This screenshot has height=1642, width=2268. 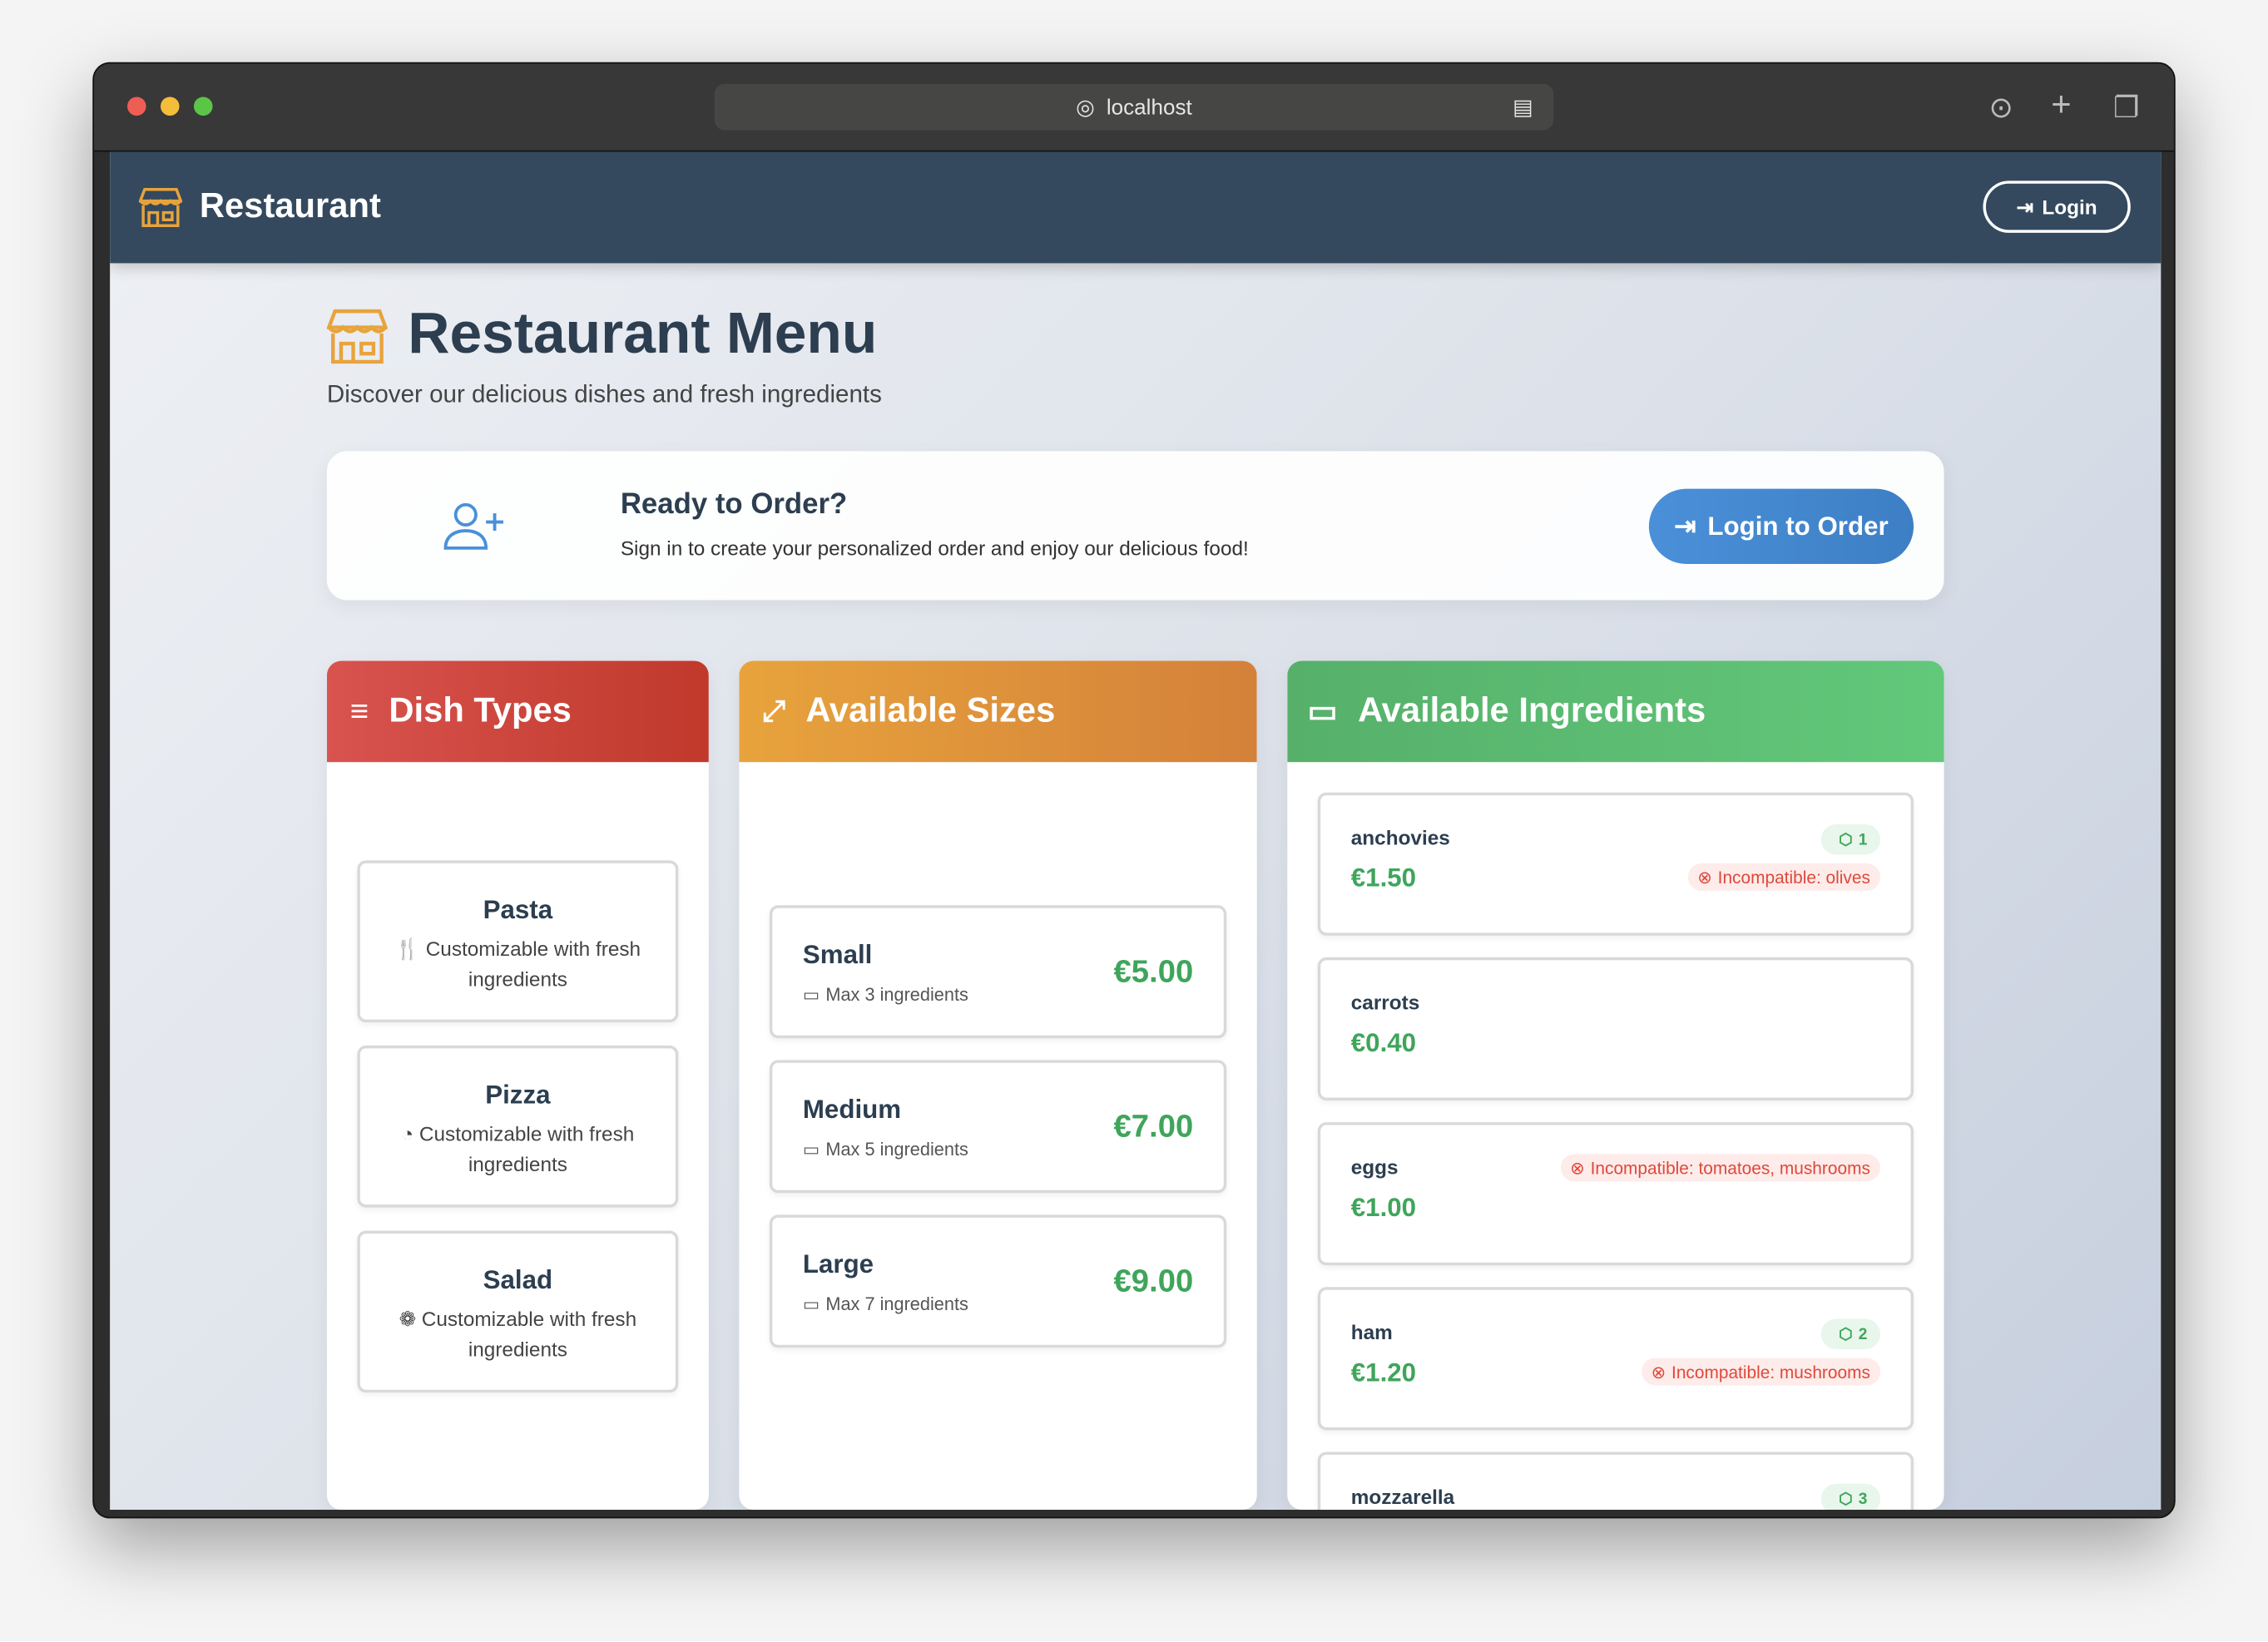 I want to click on ingredients-header: ▭ Available Ingredients, so click(x=1615, y=711).